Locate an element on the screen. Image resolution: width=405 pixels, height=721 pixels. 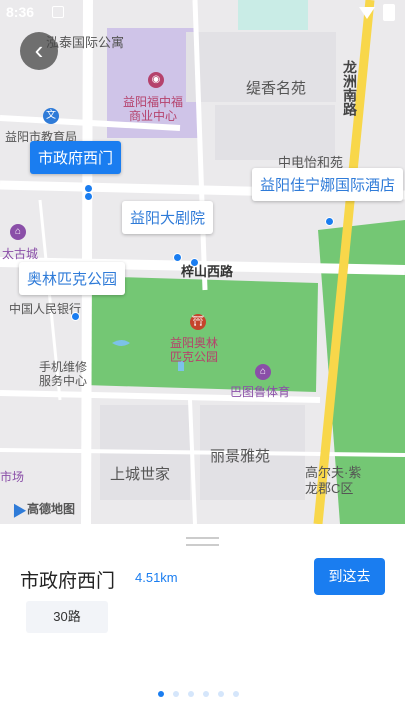
page-indicator is located at coordinates (198, 694).